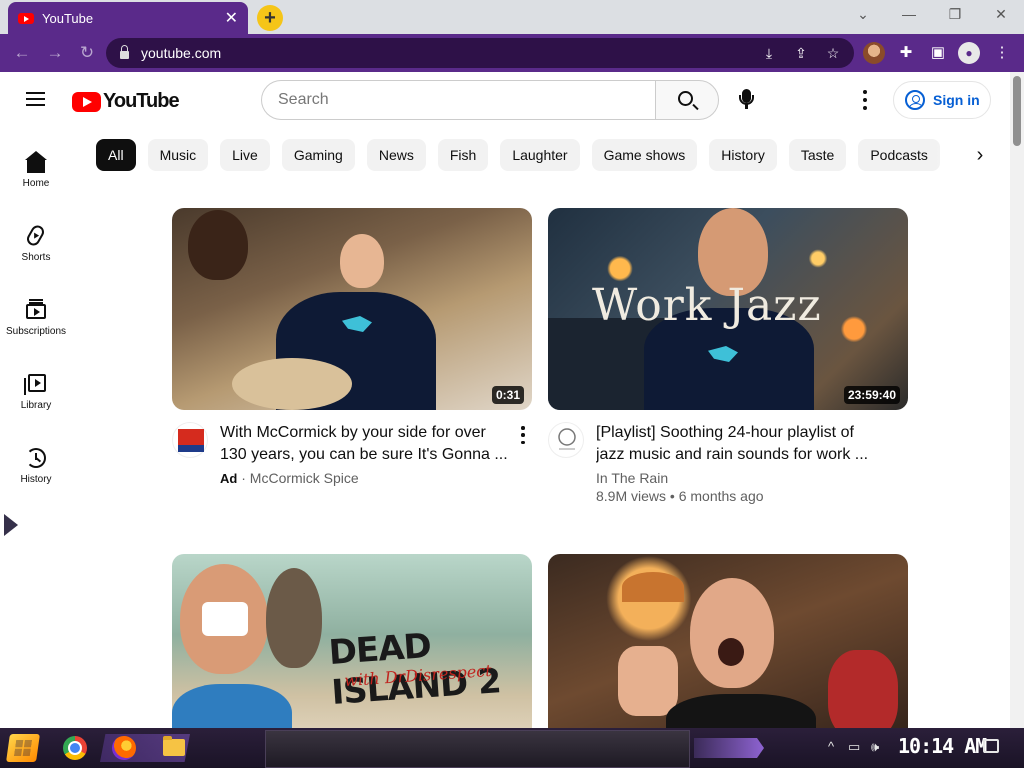  Describe the element at coordinates (875, 747) in the screenshot. I see `volume-icon: 🕪` at that location.